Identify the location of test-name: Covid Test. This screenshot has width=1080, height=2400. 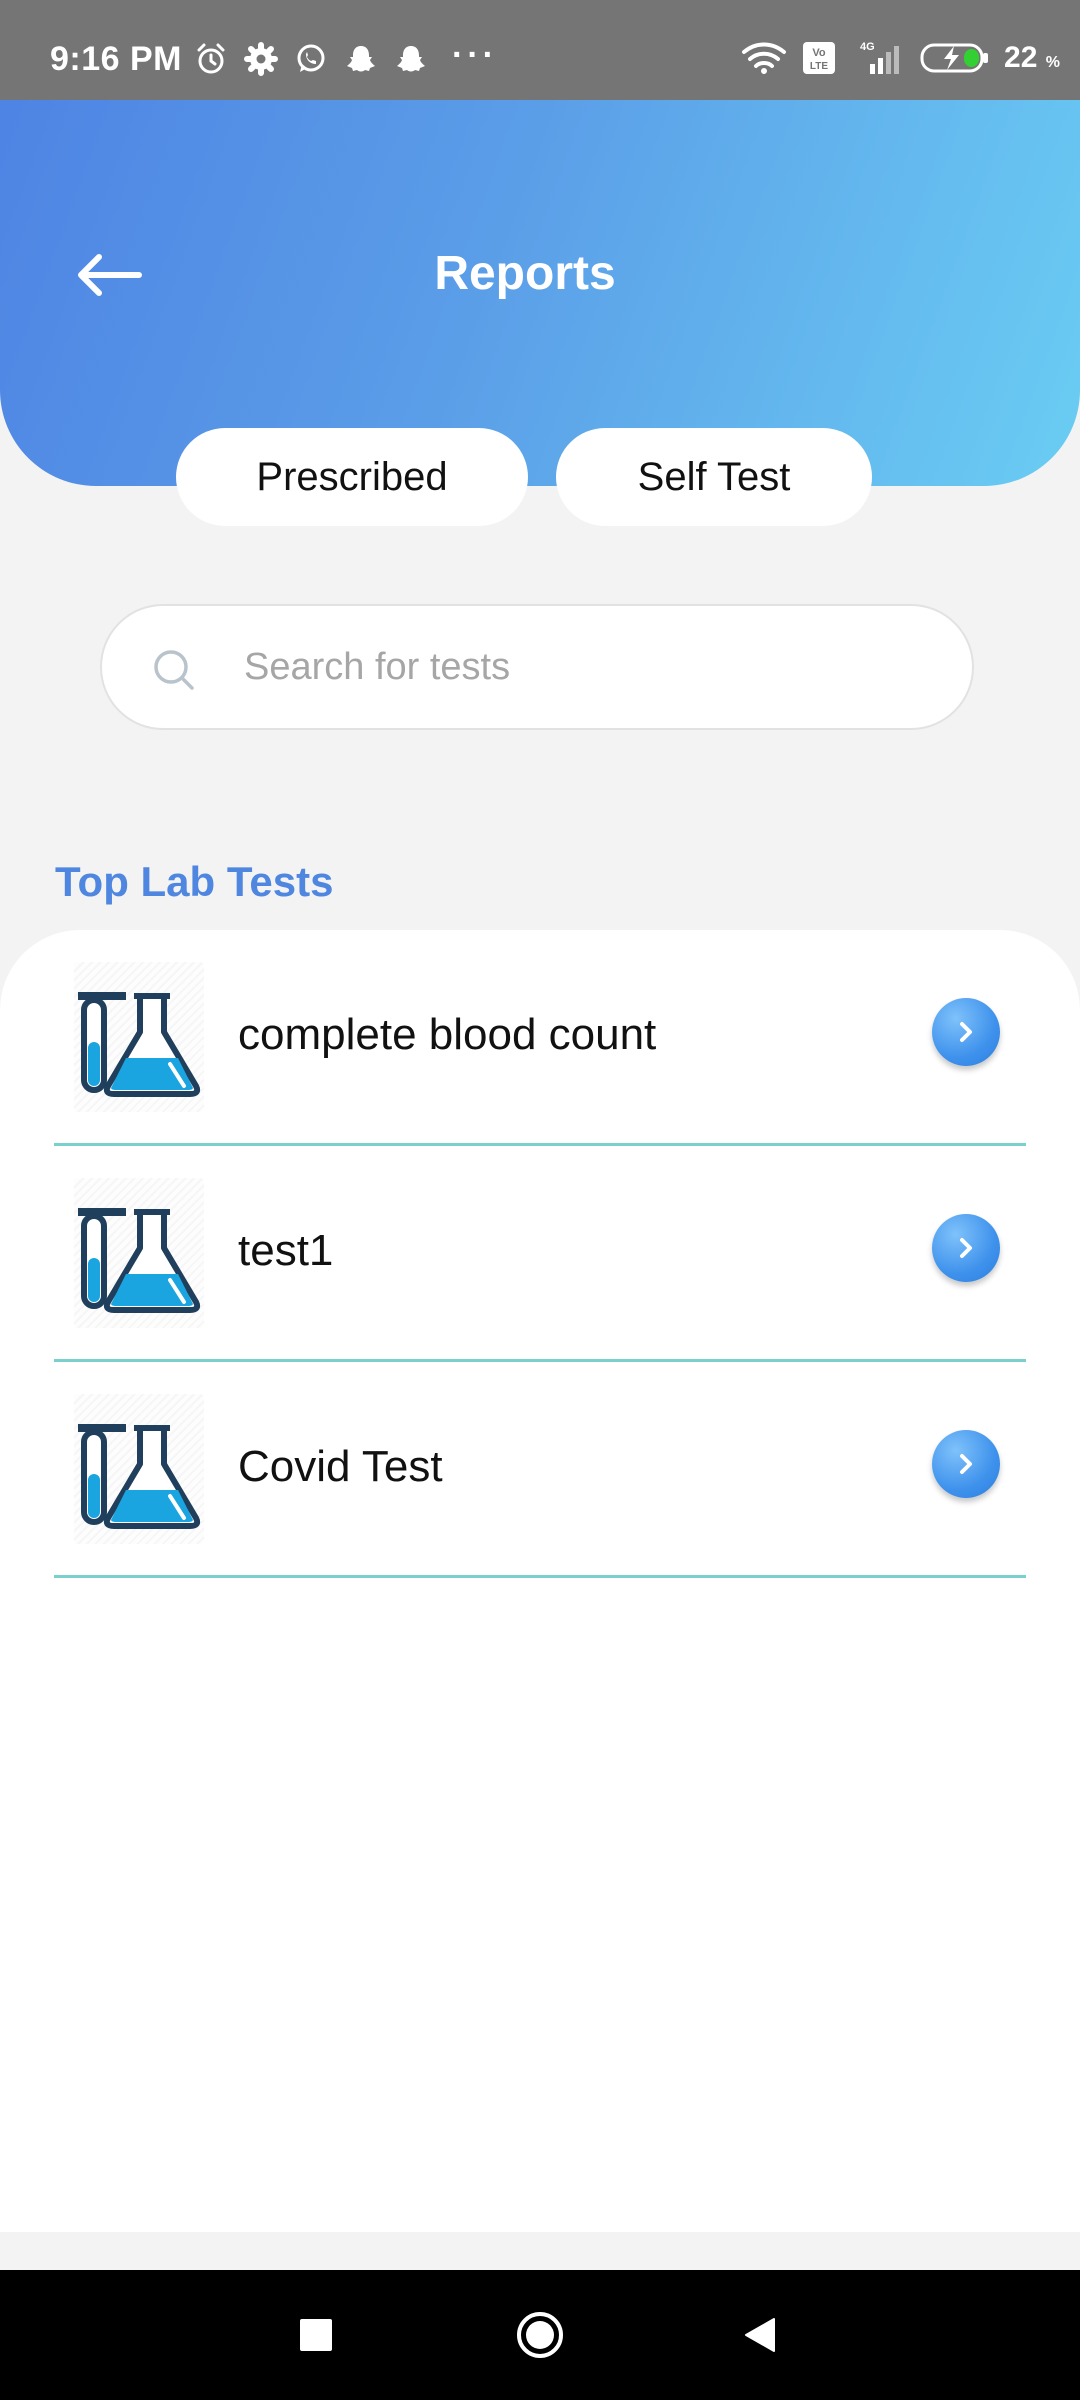
(340, 1466).